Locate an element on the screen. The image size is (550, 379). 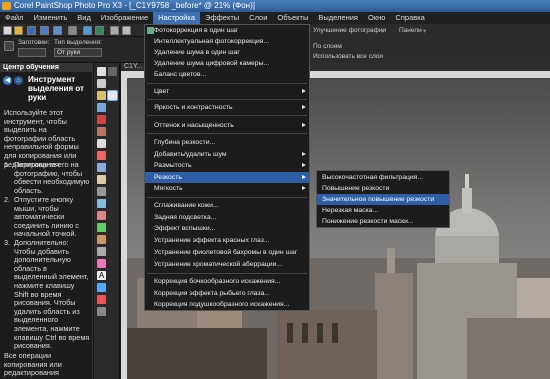
menu-item-purple-fringe-fix: Устранение фиолетовой бахромы в один шаг is located at coordinates (227, 252).